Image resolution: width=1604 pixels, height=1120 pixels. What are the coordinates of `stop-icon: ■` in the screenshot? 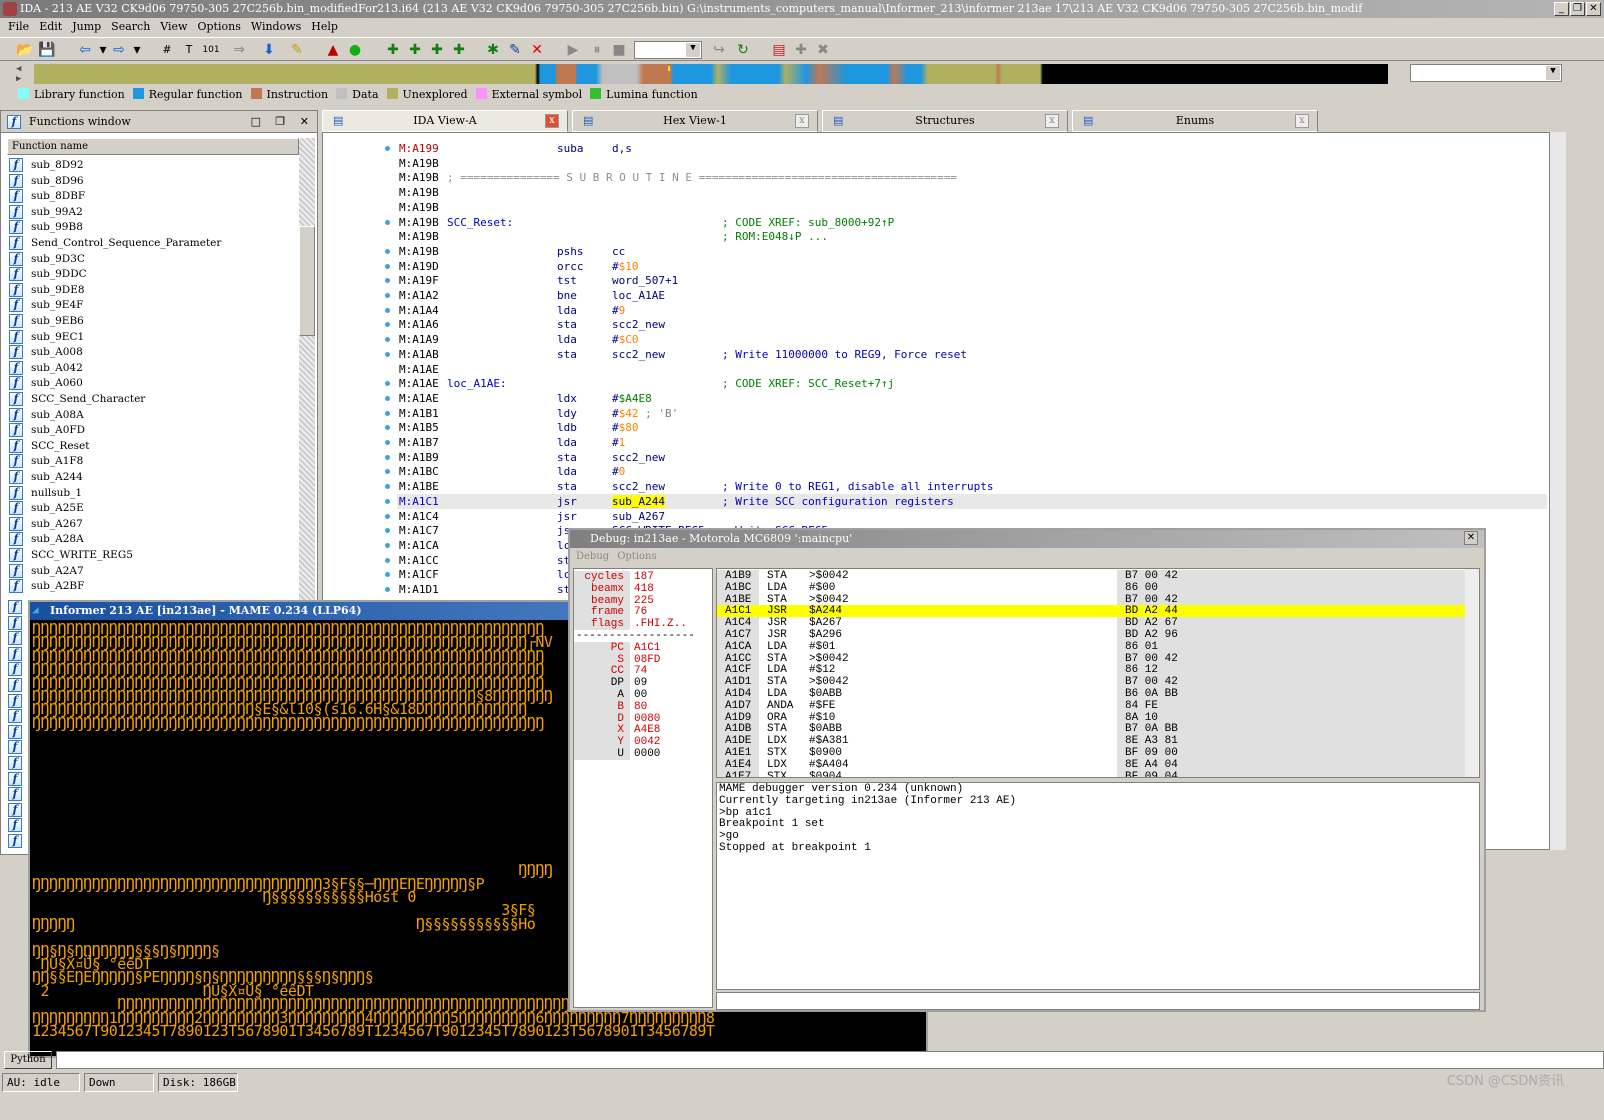 It's located at (619, 50).